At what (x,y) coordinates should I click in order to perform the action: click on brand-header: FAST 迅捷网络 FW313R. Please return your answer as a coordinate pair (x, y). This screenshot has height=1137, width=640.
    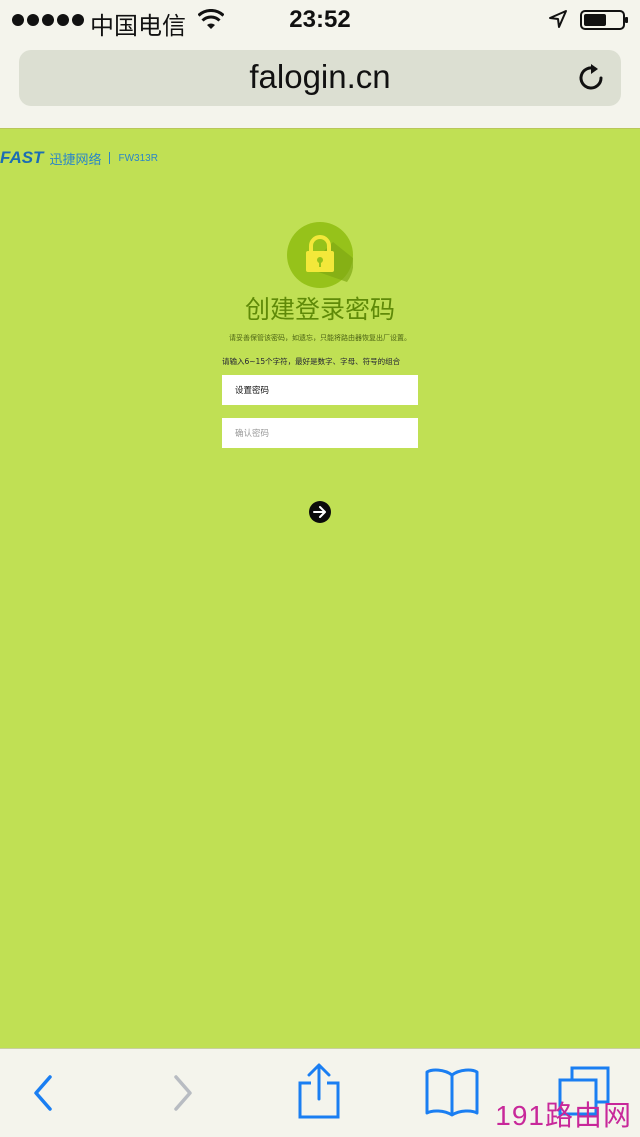
    Looking at the image, I should click on (79, 158).